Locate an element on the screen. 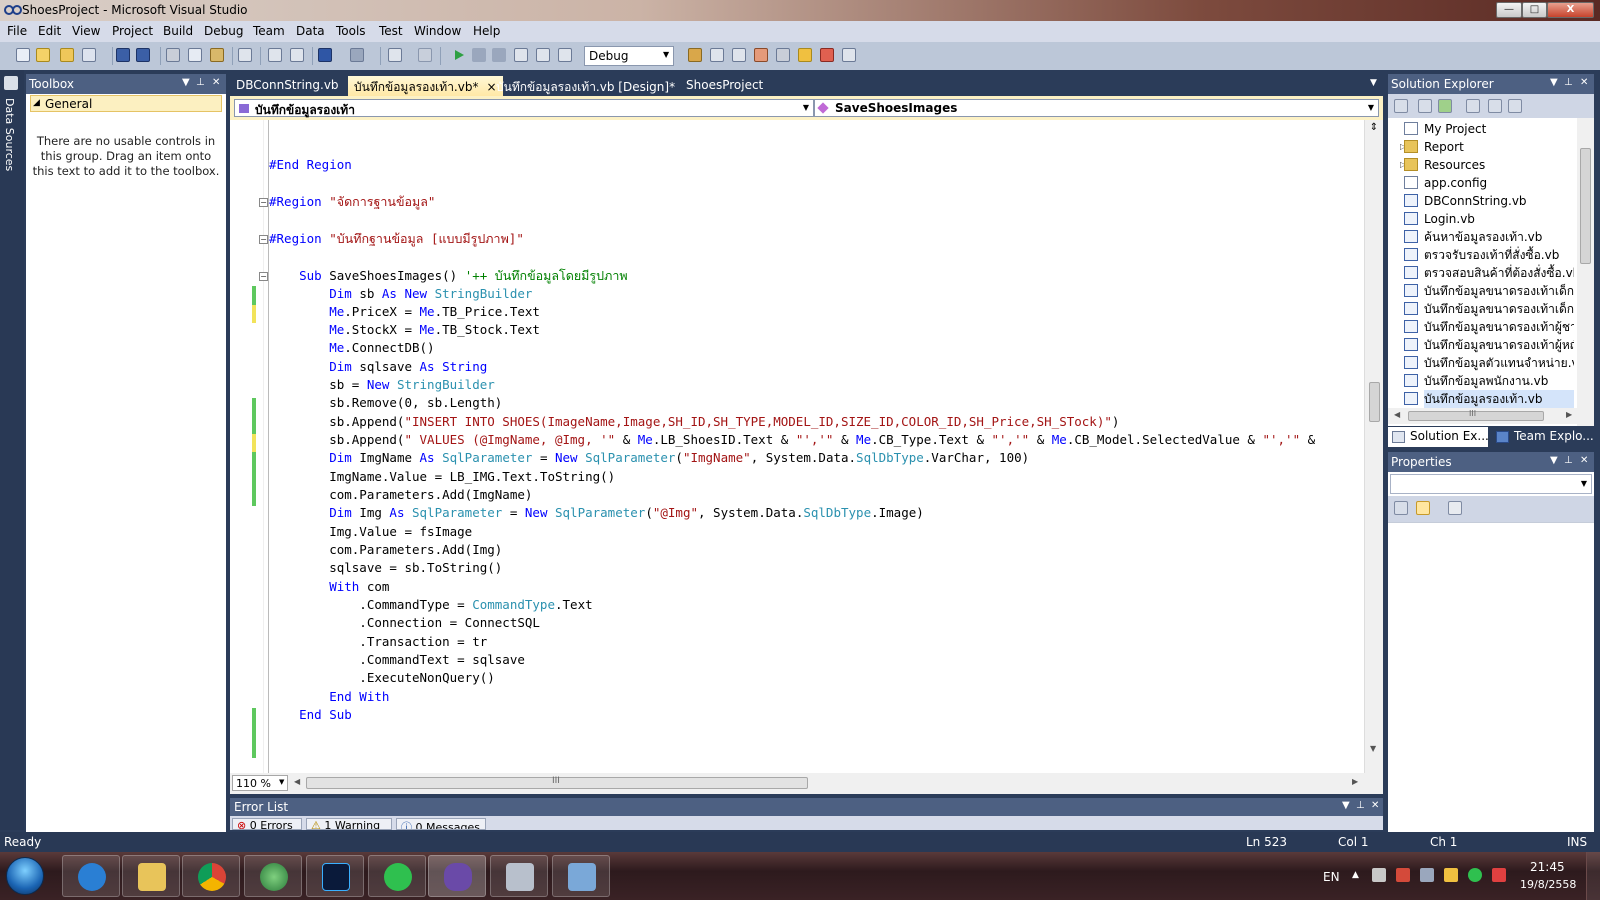 This screenshot has width=1600, height=900. menu-data: Data is located at coordinates (310, 31).